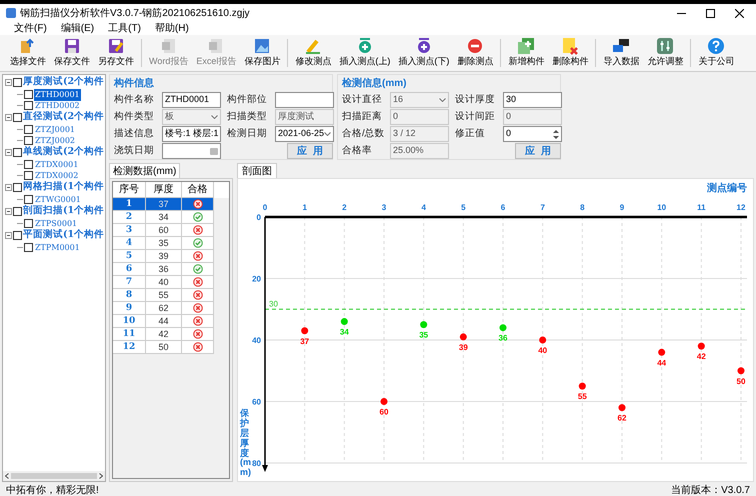 This screenshot has height=496, width=756. What do you see at coordinates (463, 207) in the screenshot?
I see `x-tick-label: 5` at bounding box center [463, 207].